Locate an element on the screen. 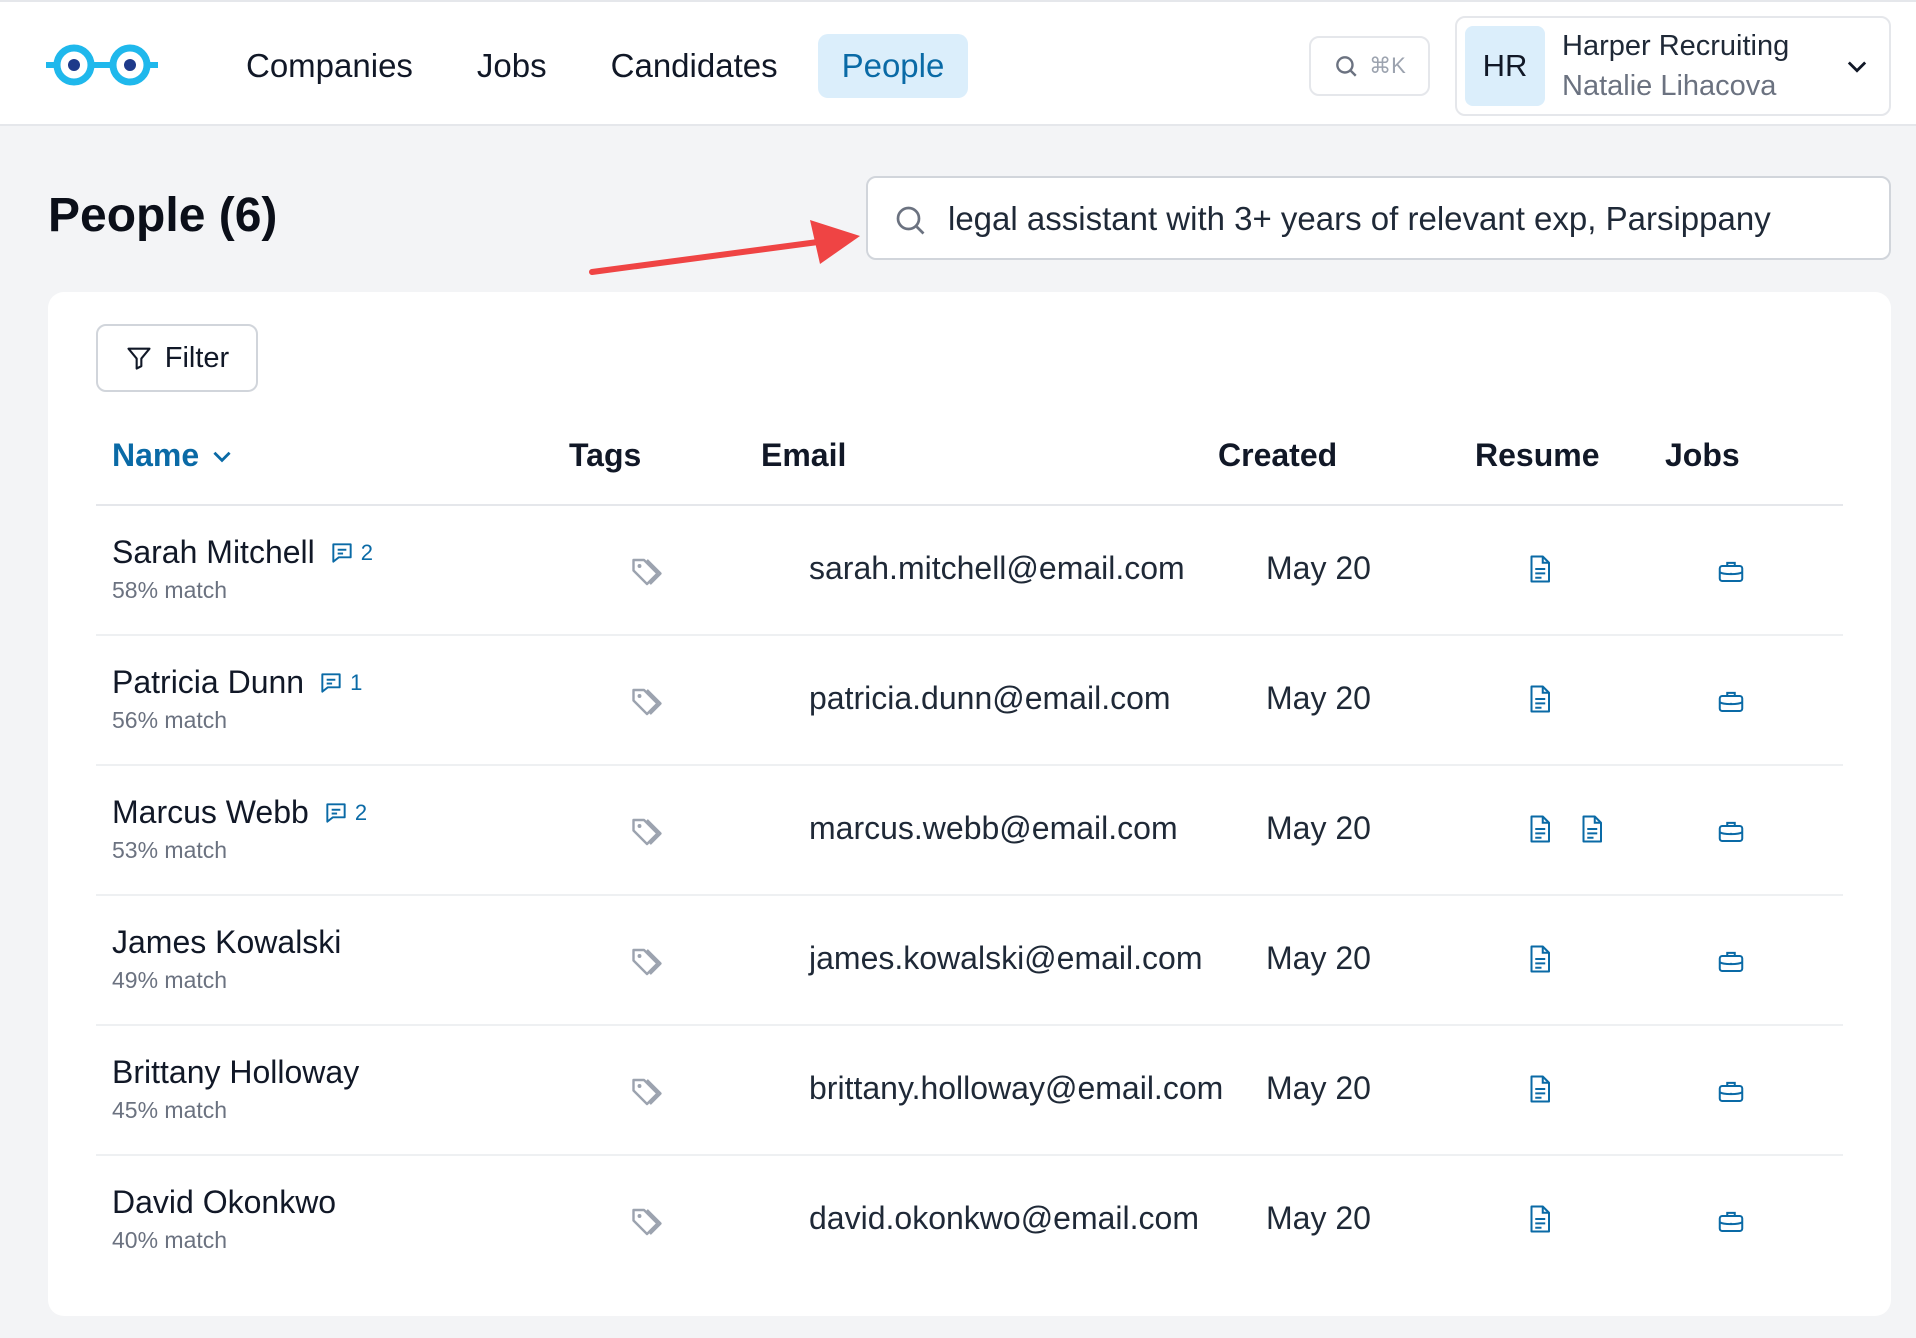 Image resolution: width=1916 pixels, height=1338 pixels. main-nav: Companies Jobs Candidates People is located at coordinates (603, 66).